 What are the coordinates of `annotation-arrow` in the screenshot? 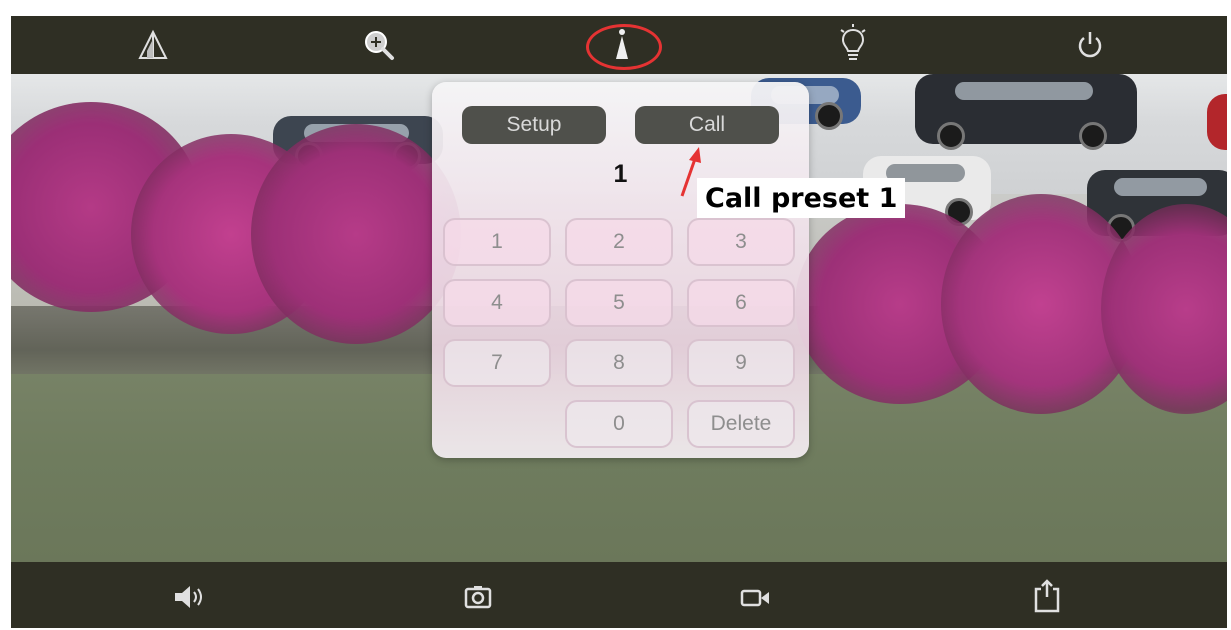 It's located at (690, 172).